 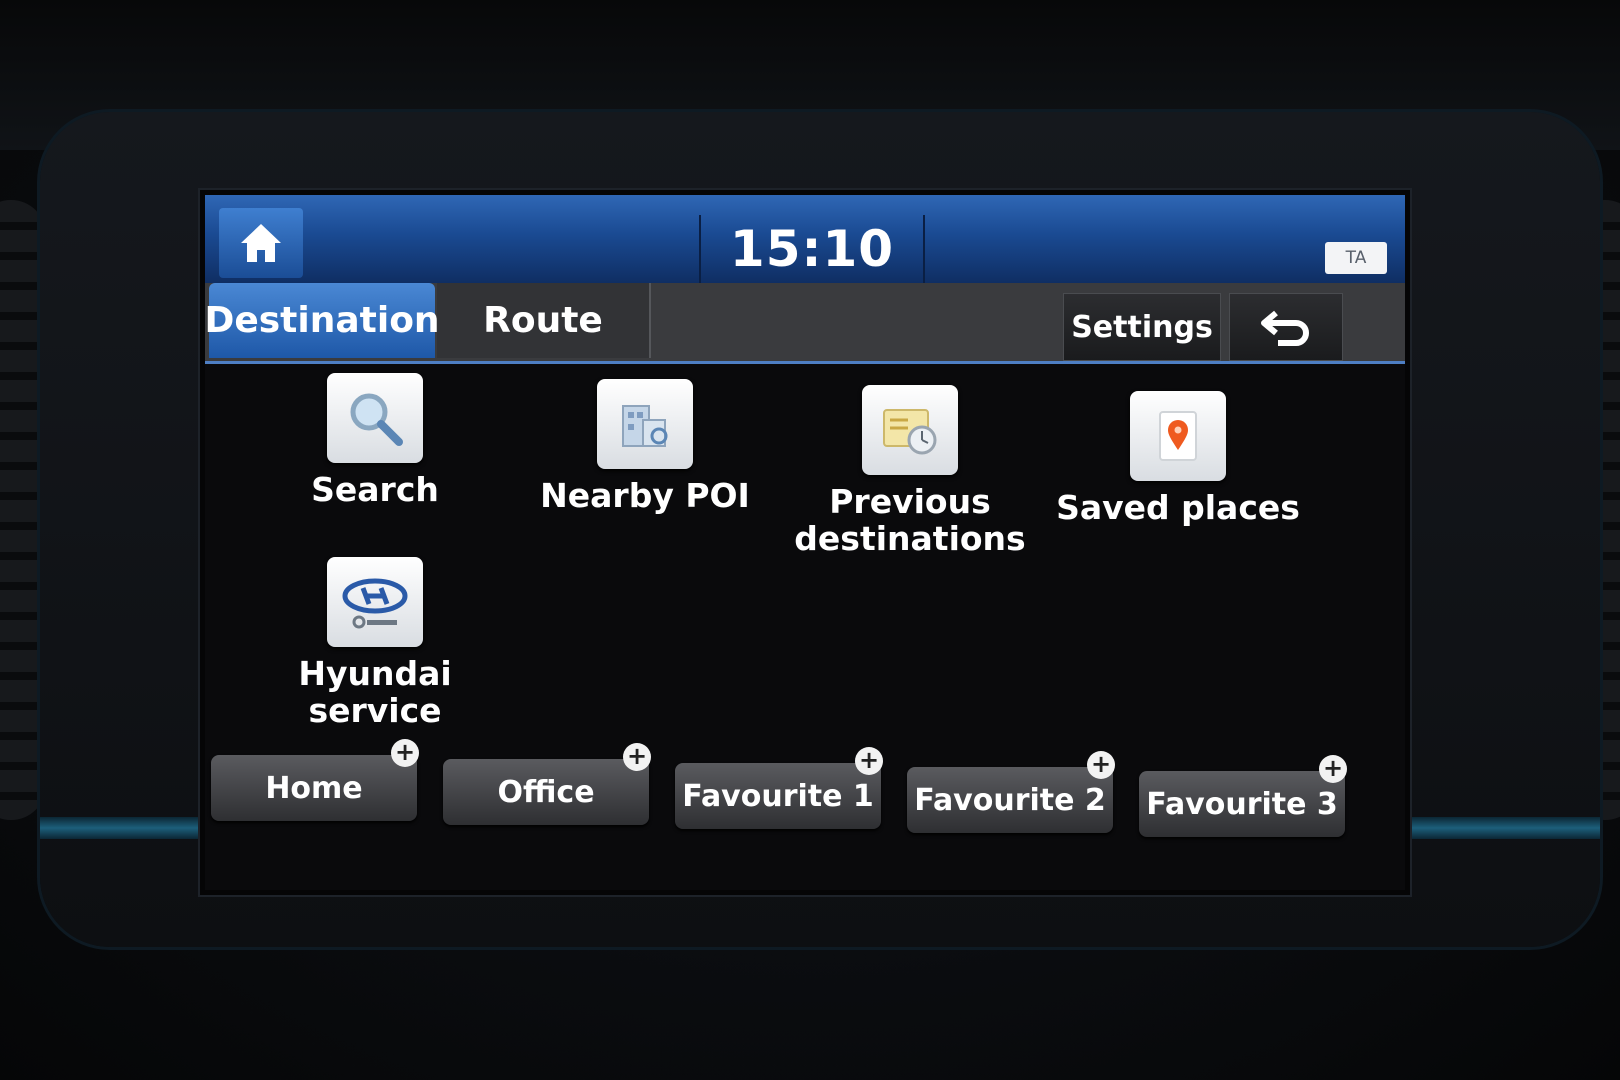 I want to click on menu-hyundai-line1: Hyundai, so click(x=375, y=673).